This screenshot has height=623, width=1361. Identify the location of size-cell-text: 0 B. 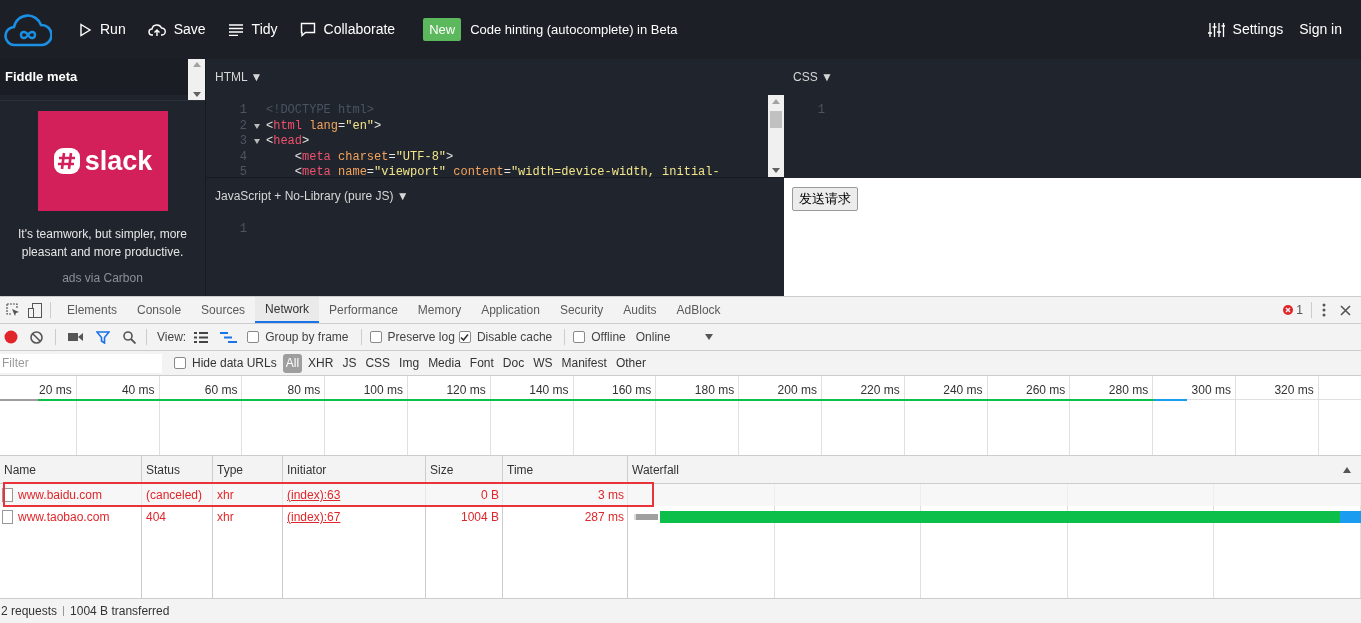
(490, 495).